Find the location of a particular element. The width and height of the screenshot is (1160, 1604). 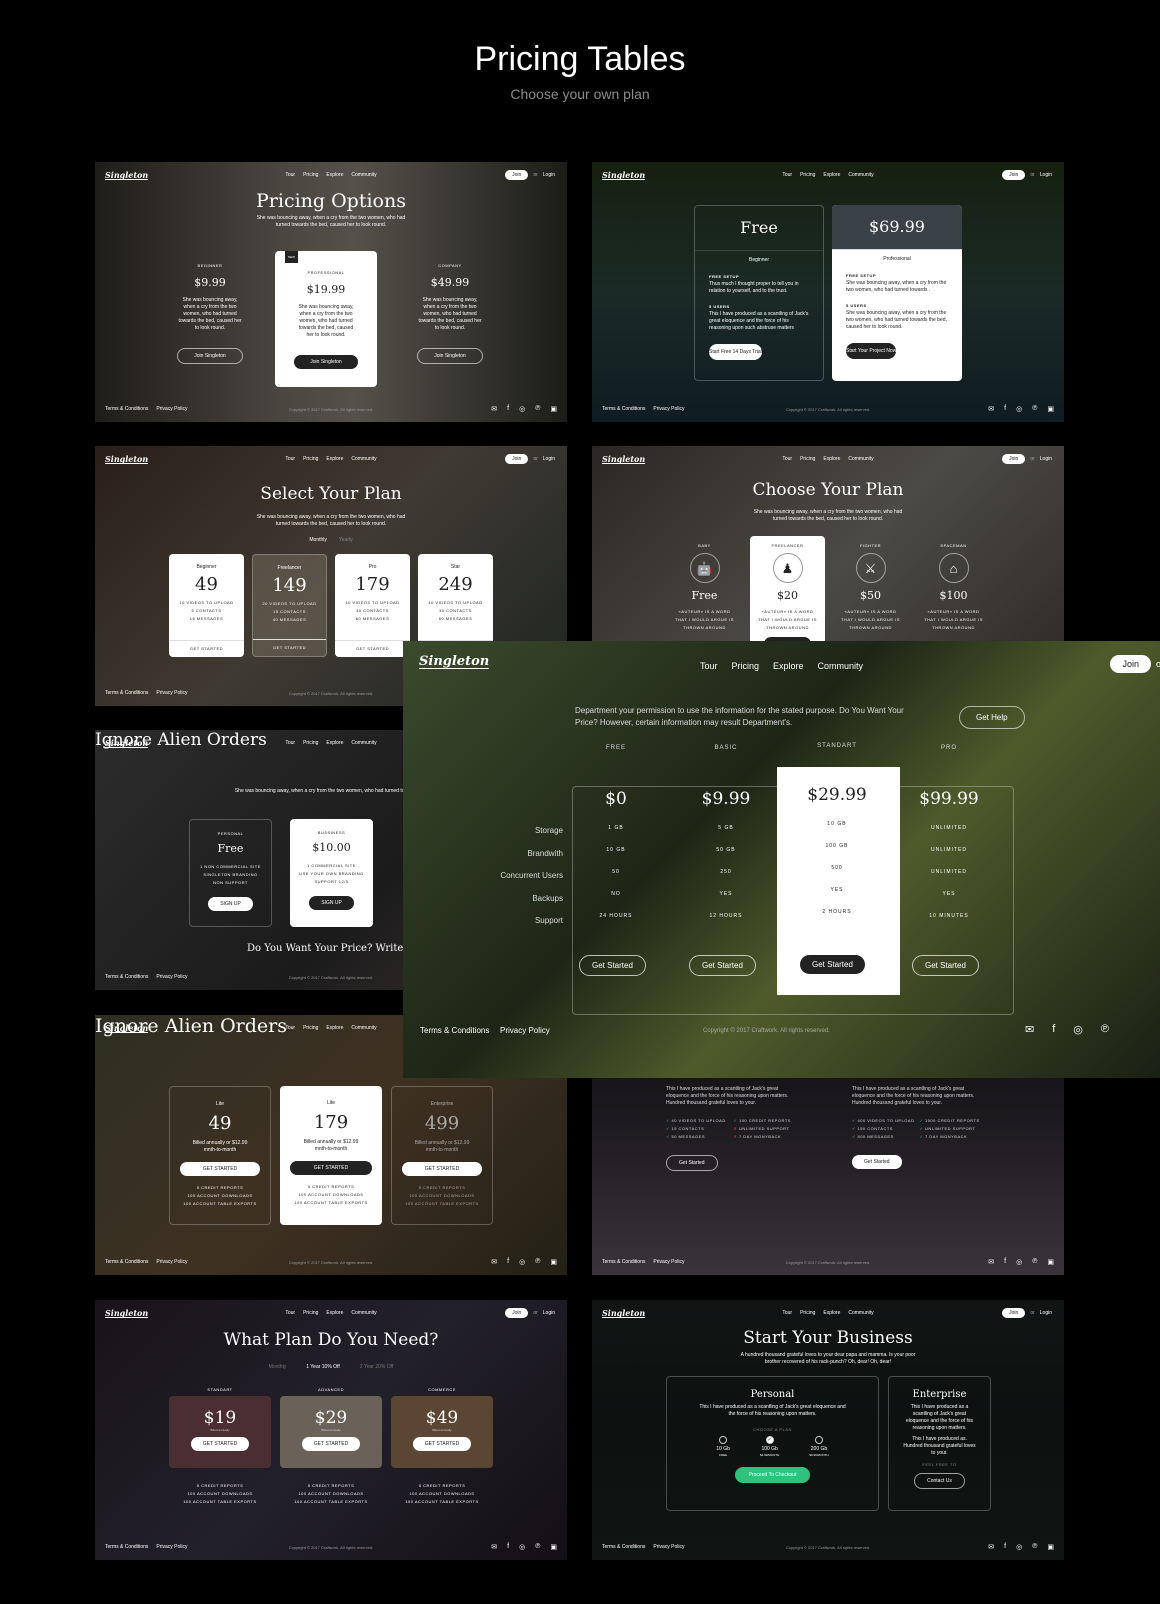

contact-us-button: Contact Us is located at coordinates (939, 1481).